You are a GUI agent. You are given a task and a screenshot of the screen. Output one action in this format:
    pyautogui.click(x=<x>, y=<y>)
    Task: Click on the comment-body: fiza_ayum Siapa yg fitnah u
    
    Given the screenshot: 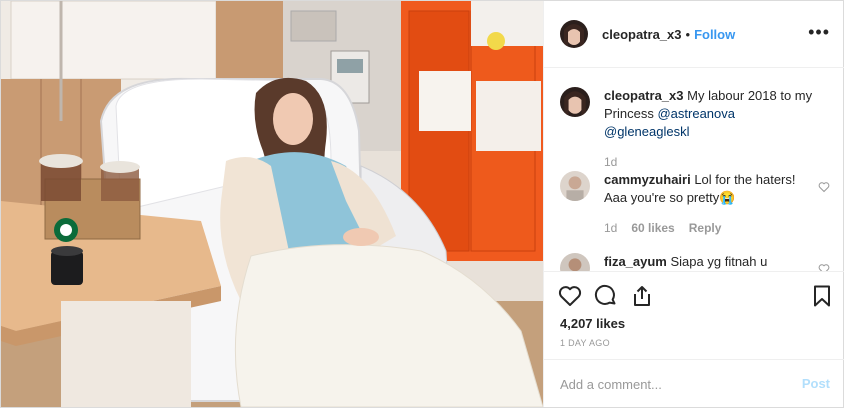 What is the action you would take?
    pyautogui.click(x=711, y=262)
    